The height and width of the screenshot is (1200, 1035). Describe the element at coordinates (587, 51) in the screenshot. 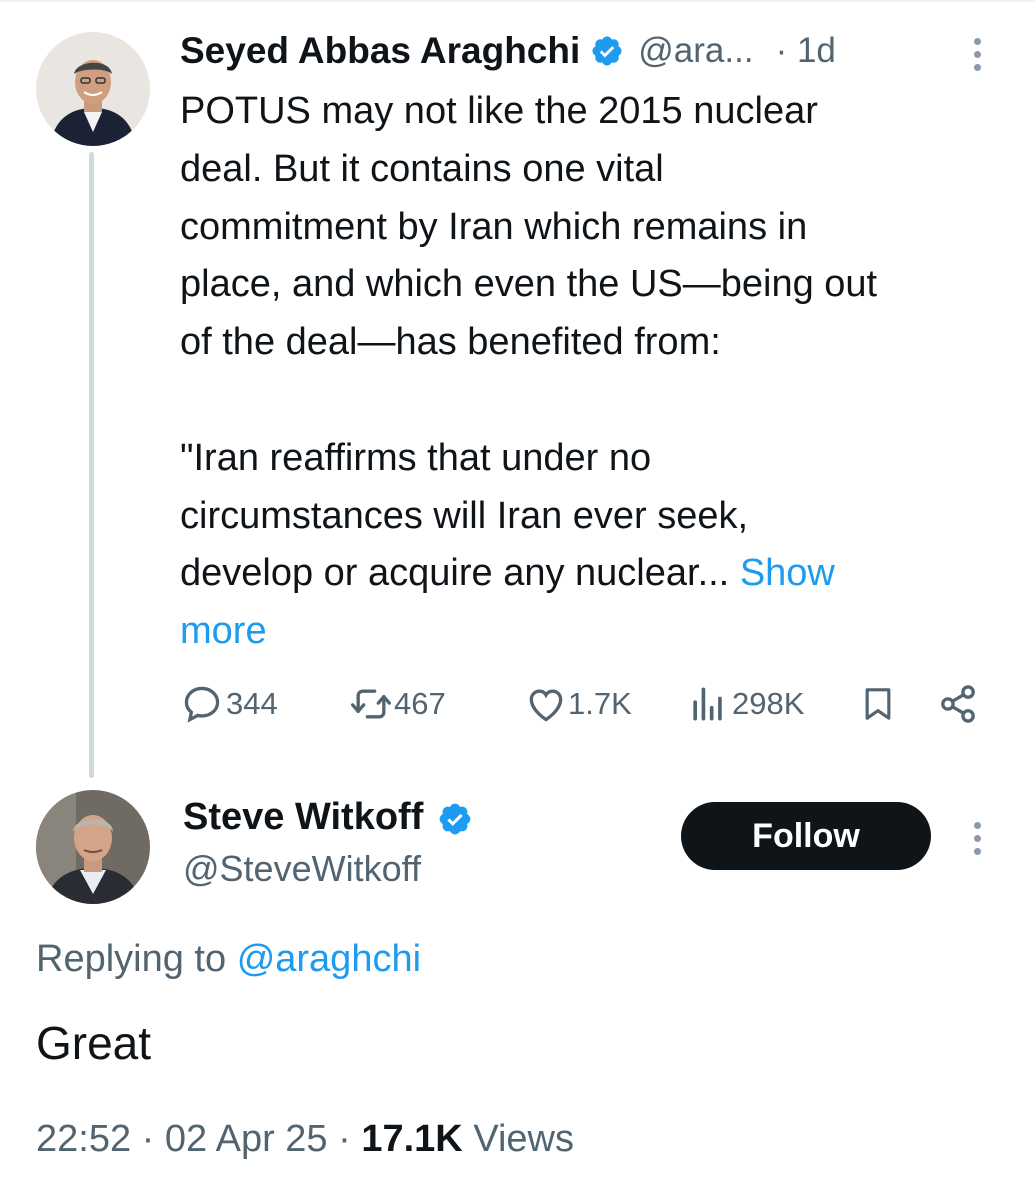

I see `parent-tweet-header: Seyed Abbas Araghchi @ara... · 1d` at that location.